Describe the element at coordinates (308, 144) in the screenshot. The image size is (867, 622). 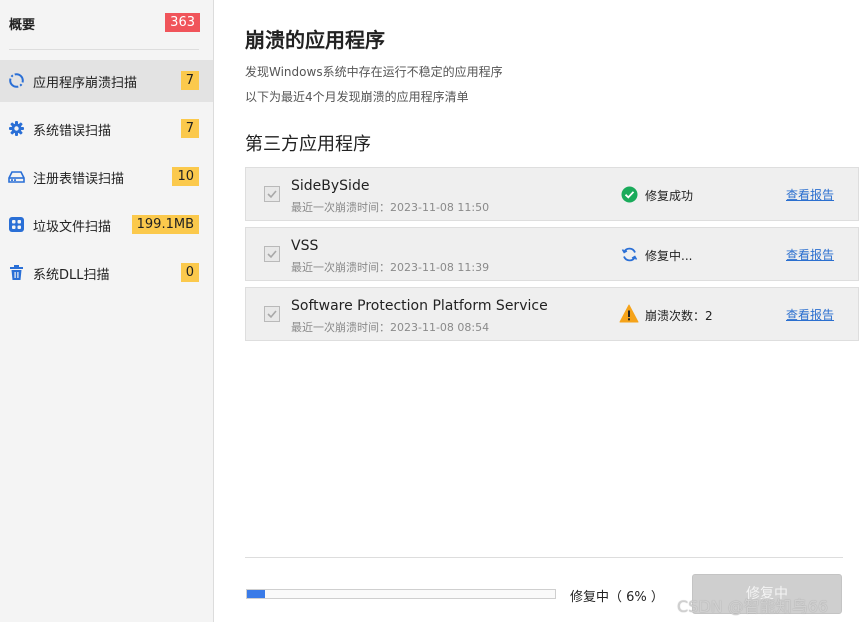
I see `section-title: 第三方应用程序` at that location.